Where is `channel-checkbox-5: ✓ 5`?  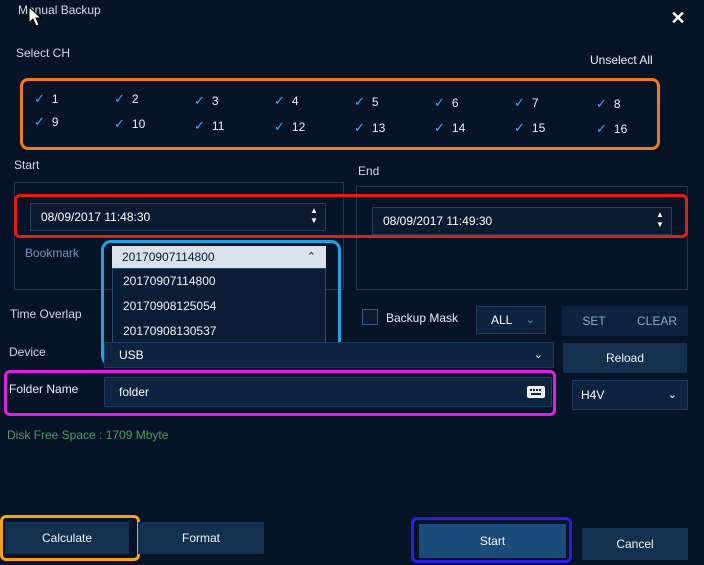 channel-checkbox-5: ✓ 5 is located at coordinates (366, 102).